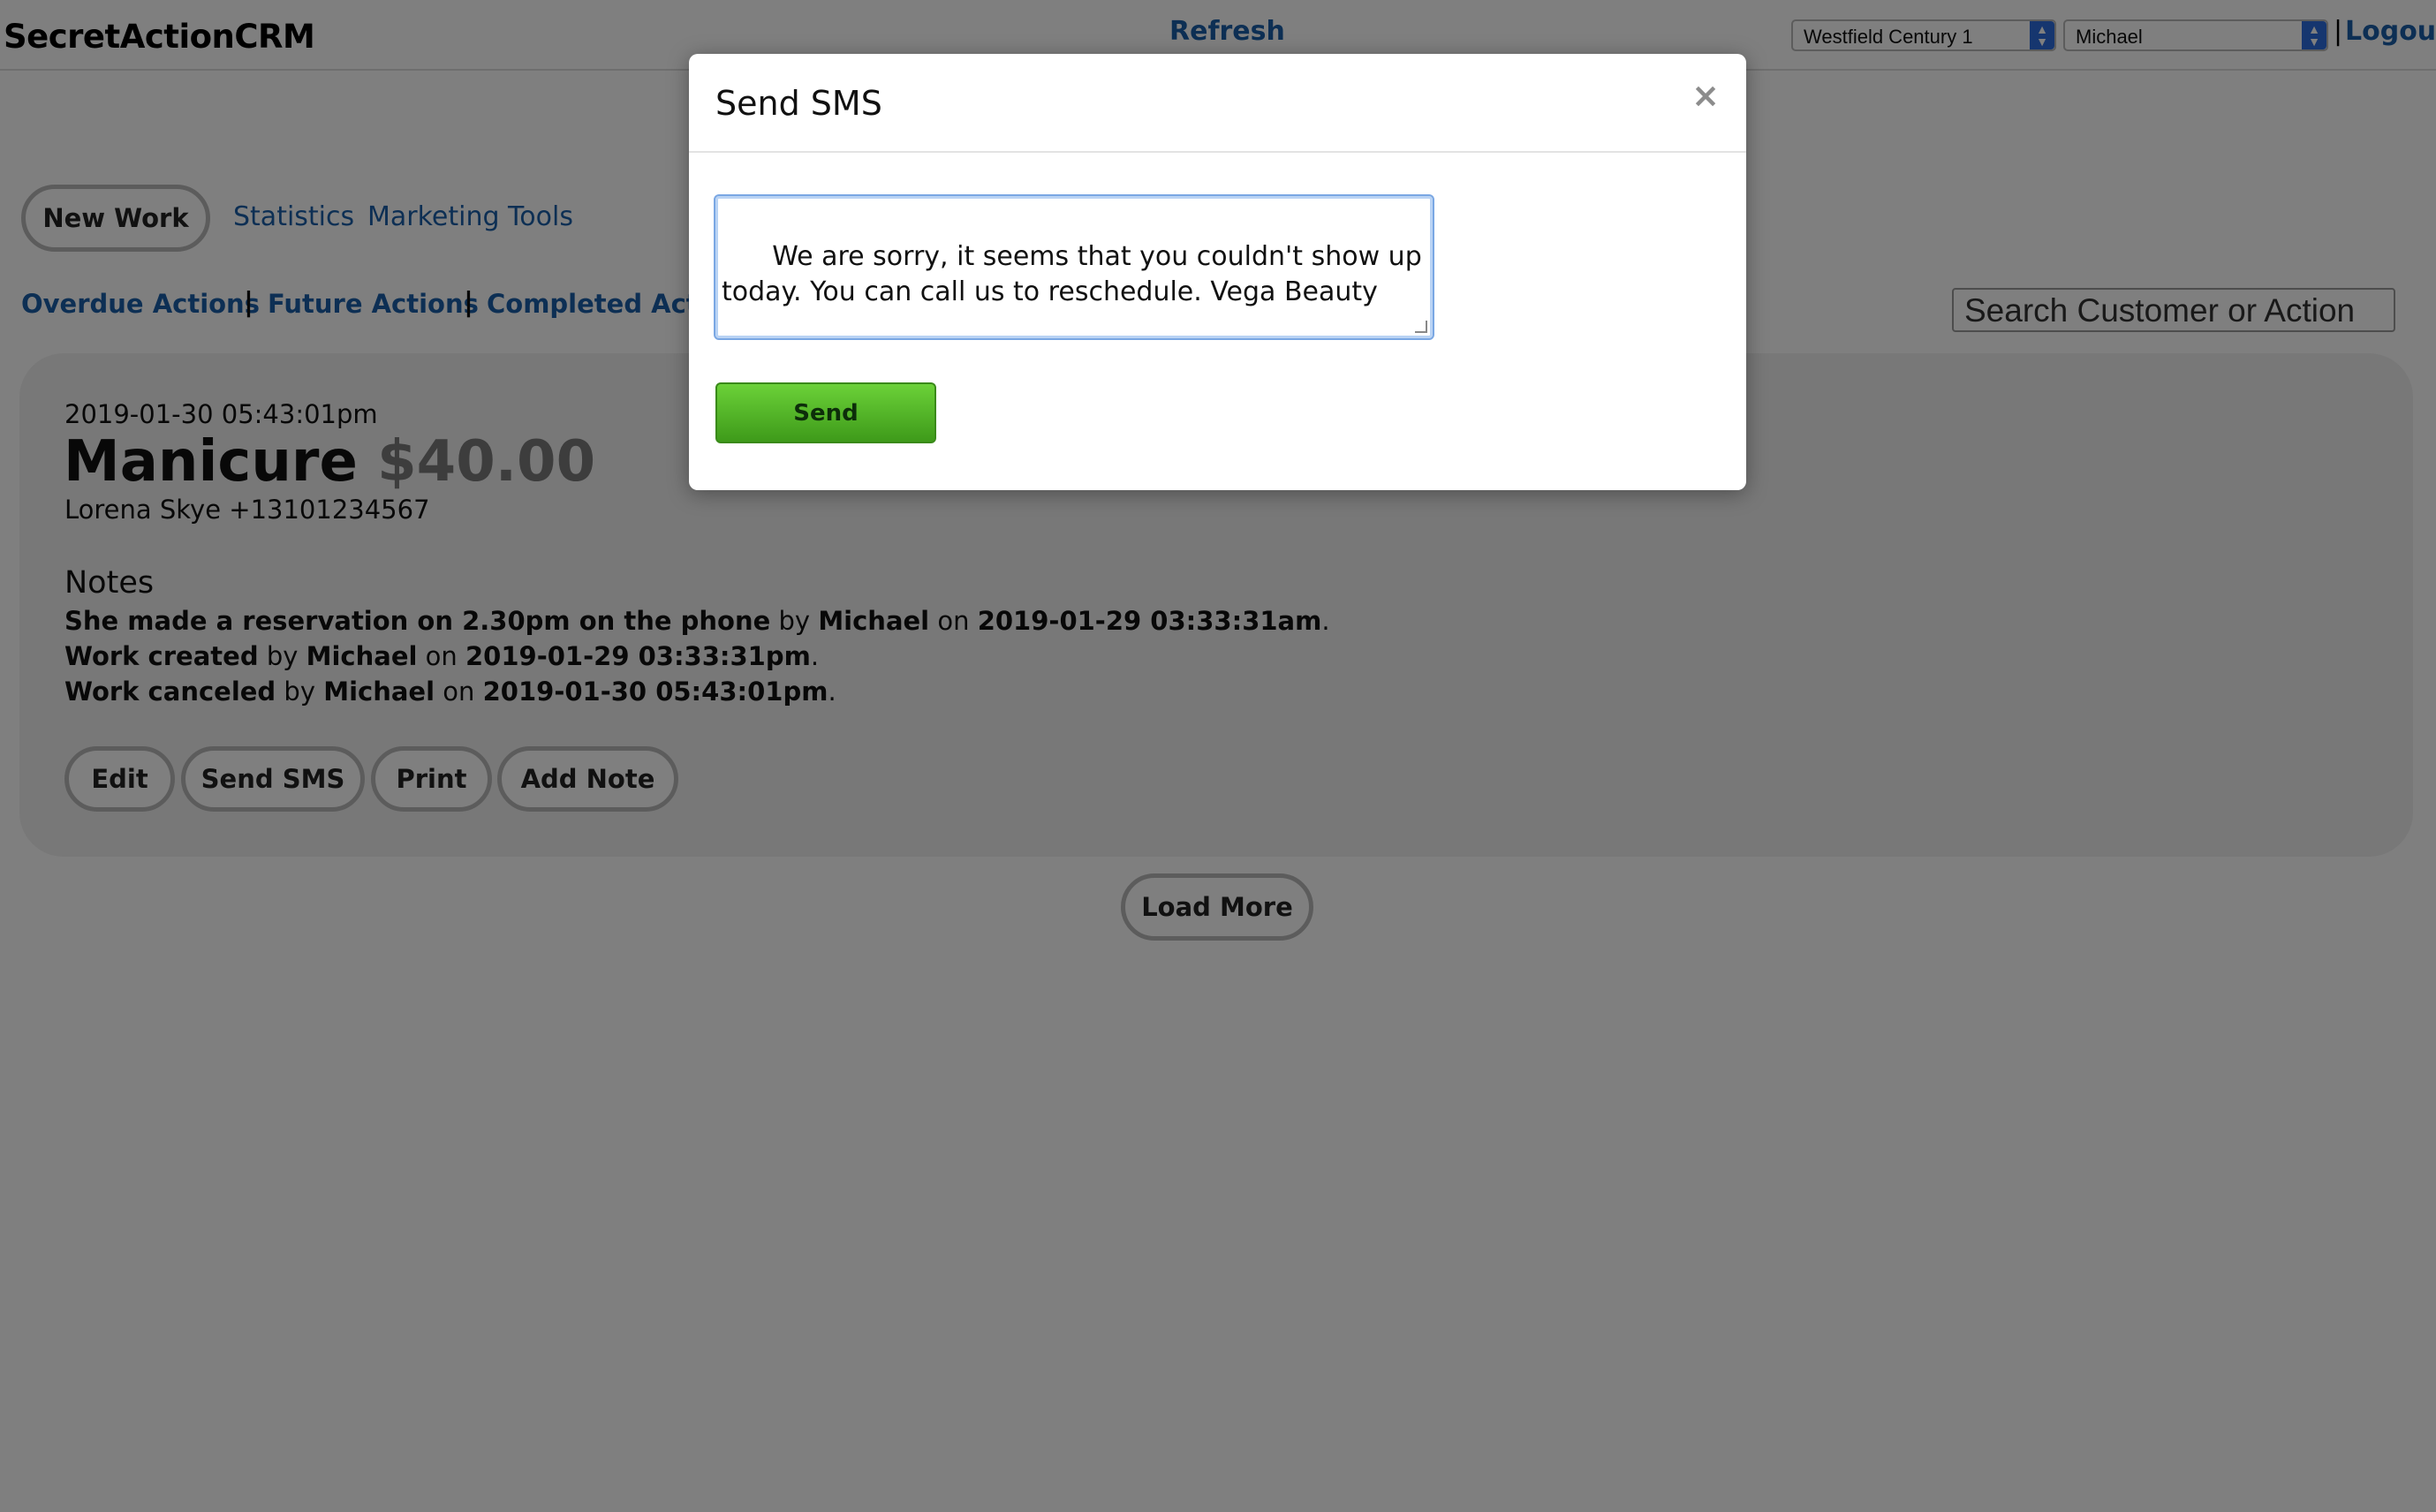 This screenshot has width=2436, height=1512. What do you see at coordinates (798, 103) in the screenshot?
I see `modal-title: Send SMS` at bounding box center [798, 103].